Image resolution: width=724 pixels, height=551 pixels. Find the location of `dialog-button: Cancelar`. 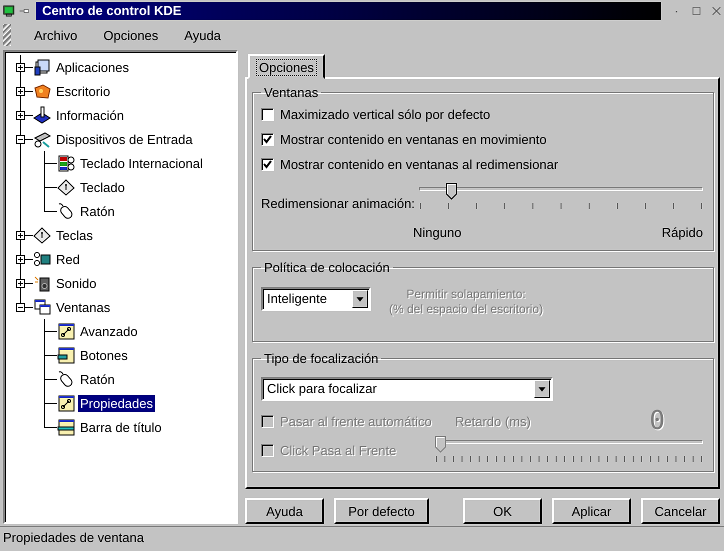

dialog-button: Cancelar is located at coordinates (680, 511).